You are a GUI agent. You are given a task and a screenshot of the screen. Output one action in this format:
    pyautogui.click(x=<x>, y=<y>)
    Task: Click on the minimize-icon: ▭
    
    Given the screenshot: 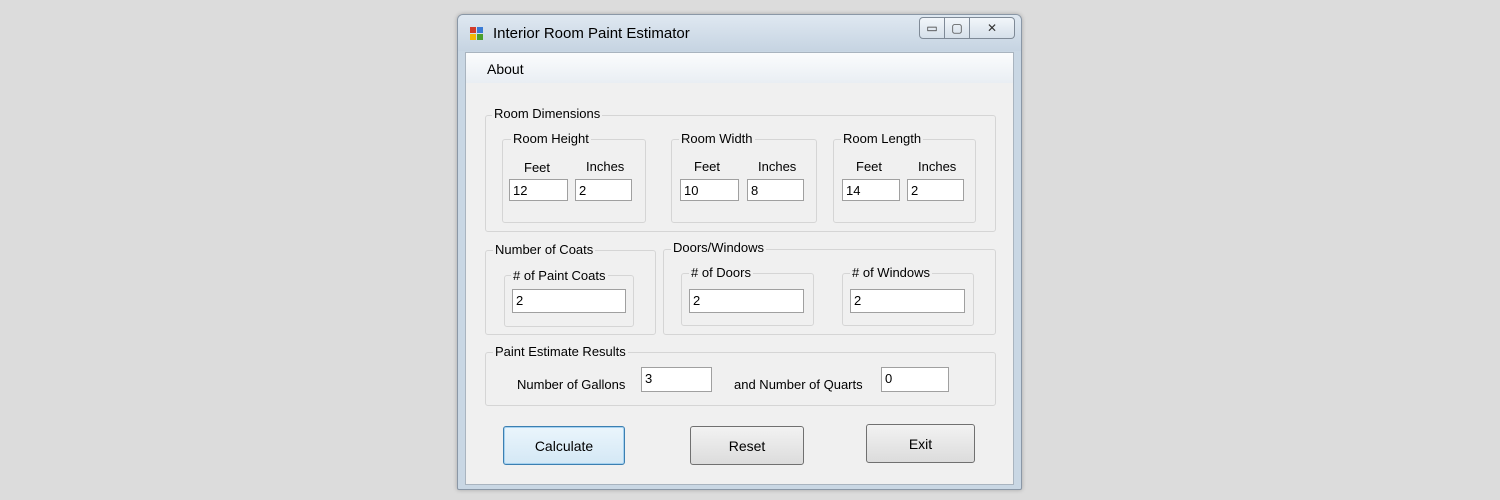 What is the action you would take?
    pyautogui.click(x=932, y=28)
    